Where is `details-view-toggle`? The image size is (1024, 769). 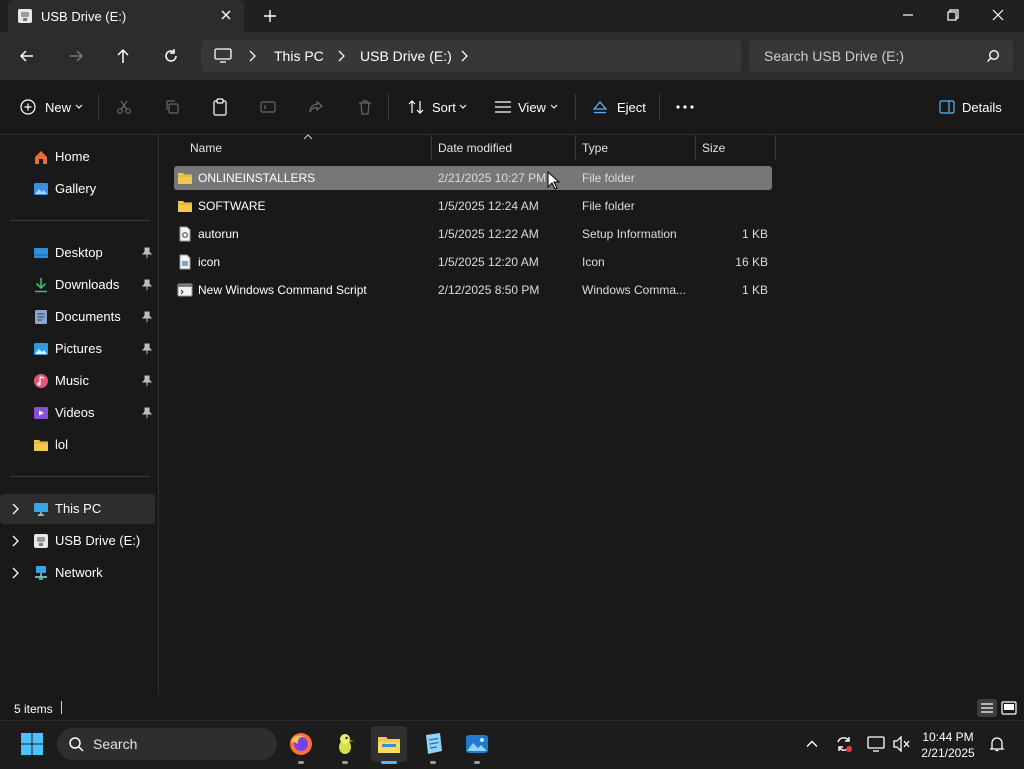
details-view-toggle is located at coordinates (987, 708).